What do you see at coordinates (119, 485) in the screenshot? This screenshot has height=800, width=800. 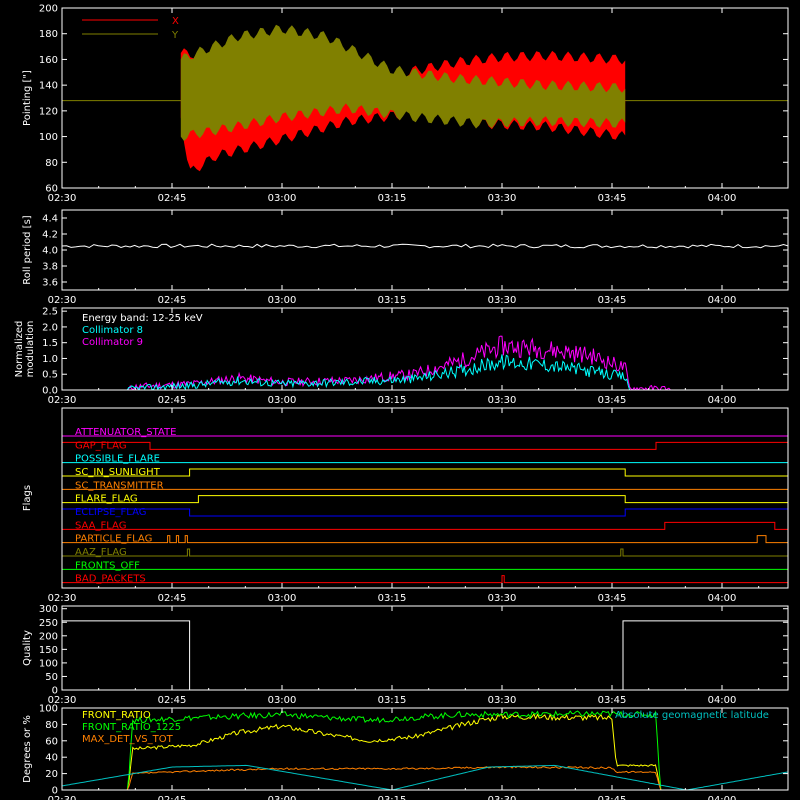 I see `flag-label: SC_TRANSMITTER` at bounding box center [119, 485].